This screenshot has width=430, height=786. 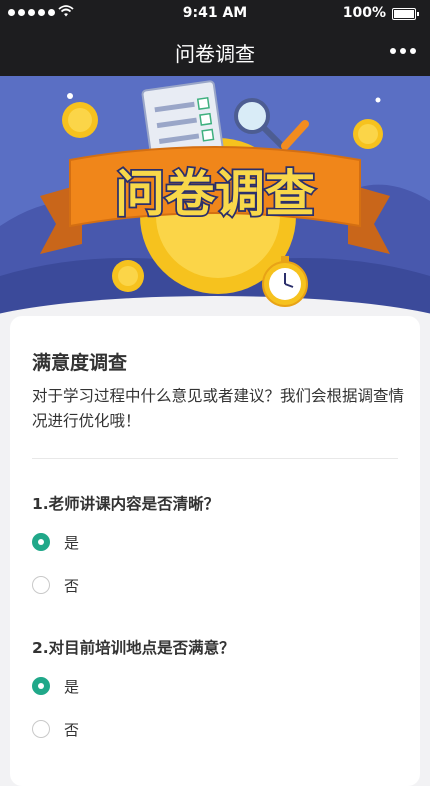 What do you see at coordinates (215, 13) in the screenshot?
I see `status-bar: 9:41 AM 100%` at bounding box center [215, 13].